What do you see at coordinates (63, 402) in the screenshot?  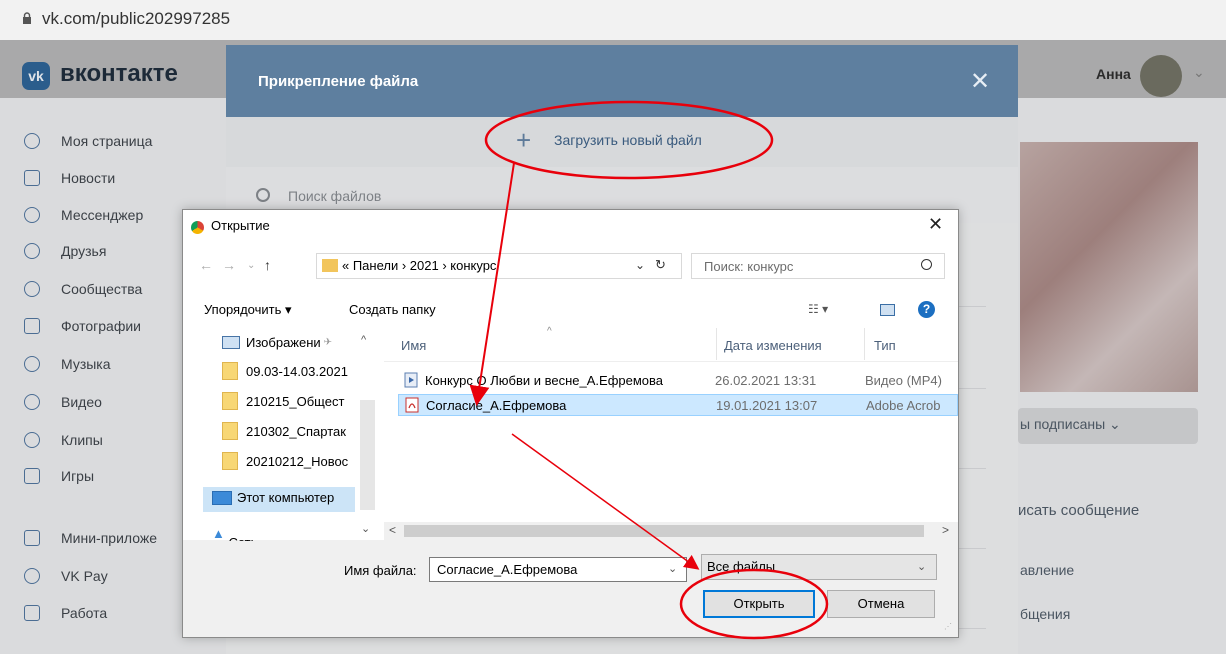 I see `sidebar-item-video: Видео` at bounding box center [63, 402].